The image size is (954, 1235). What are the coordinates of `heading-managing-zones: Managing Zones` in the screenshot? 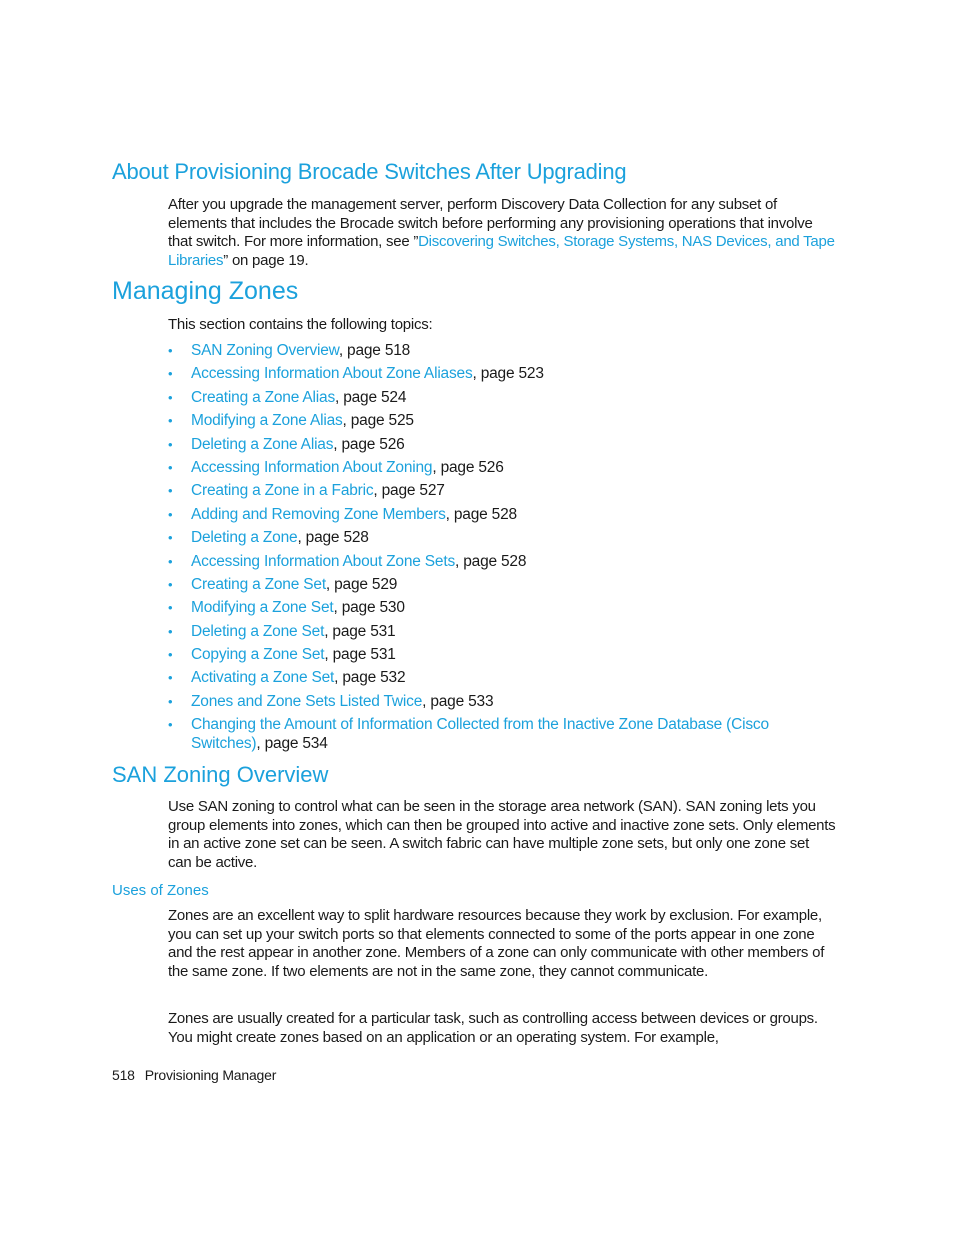 It's located at (205, 291).